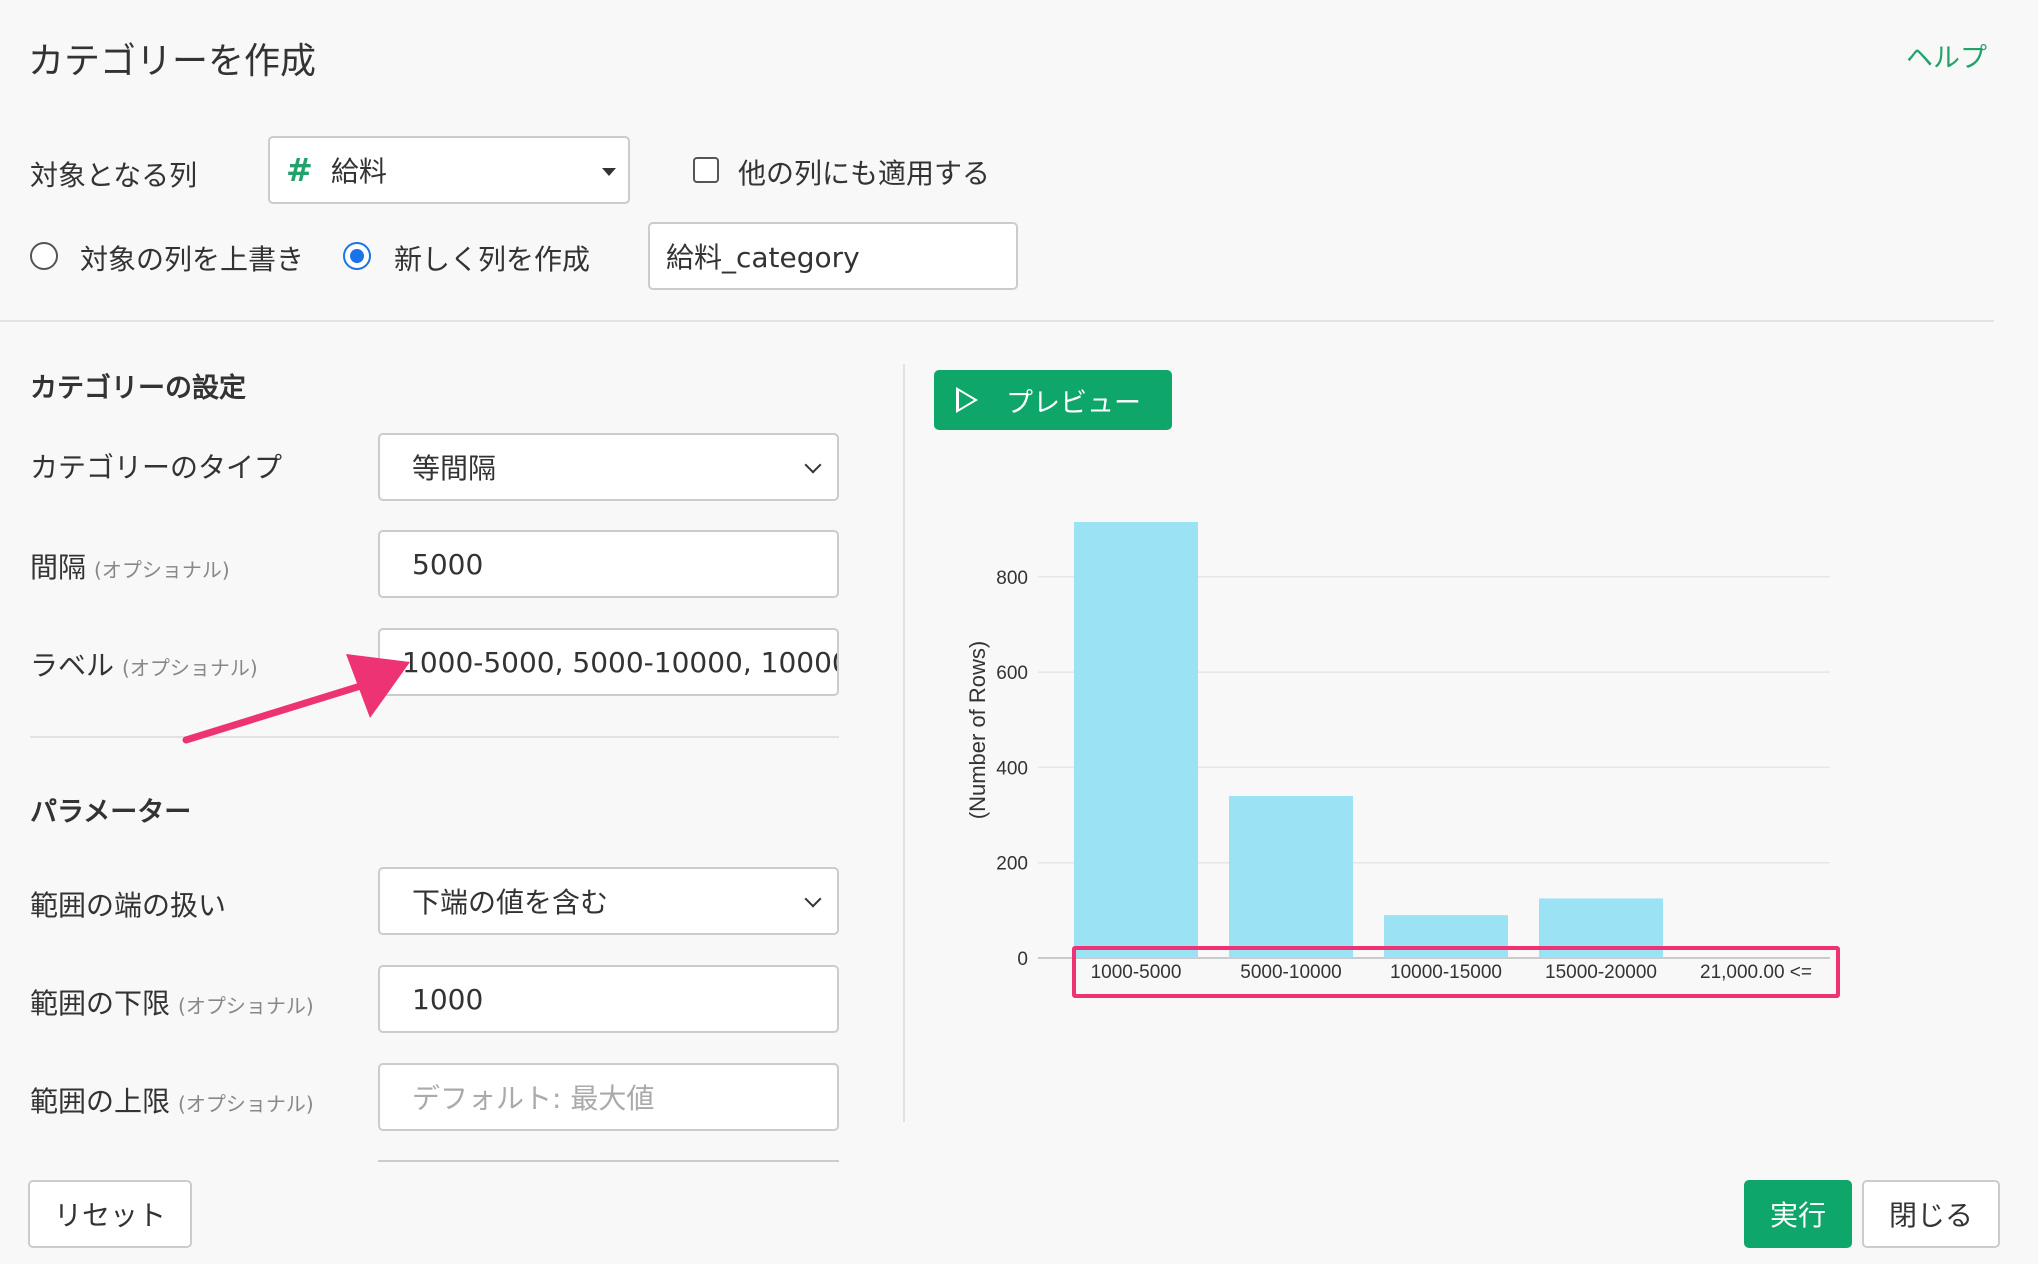 This screenshot has width=2038, height=1264. I want to click on upper-bound-input: デフォルト: 最大値, so click(608, 1097).